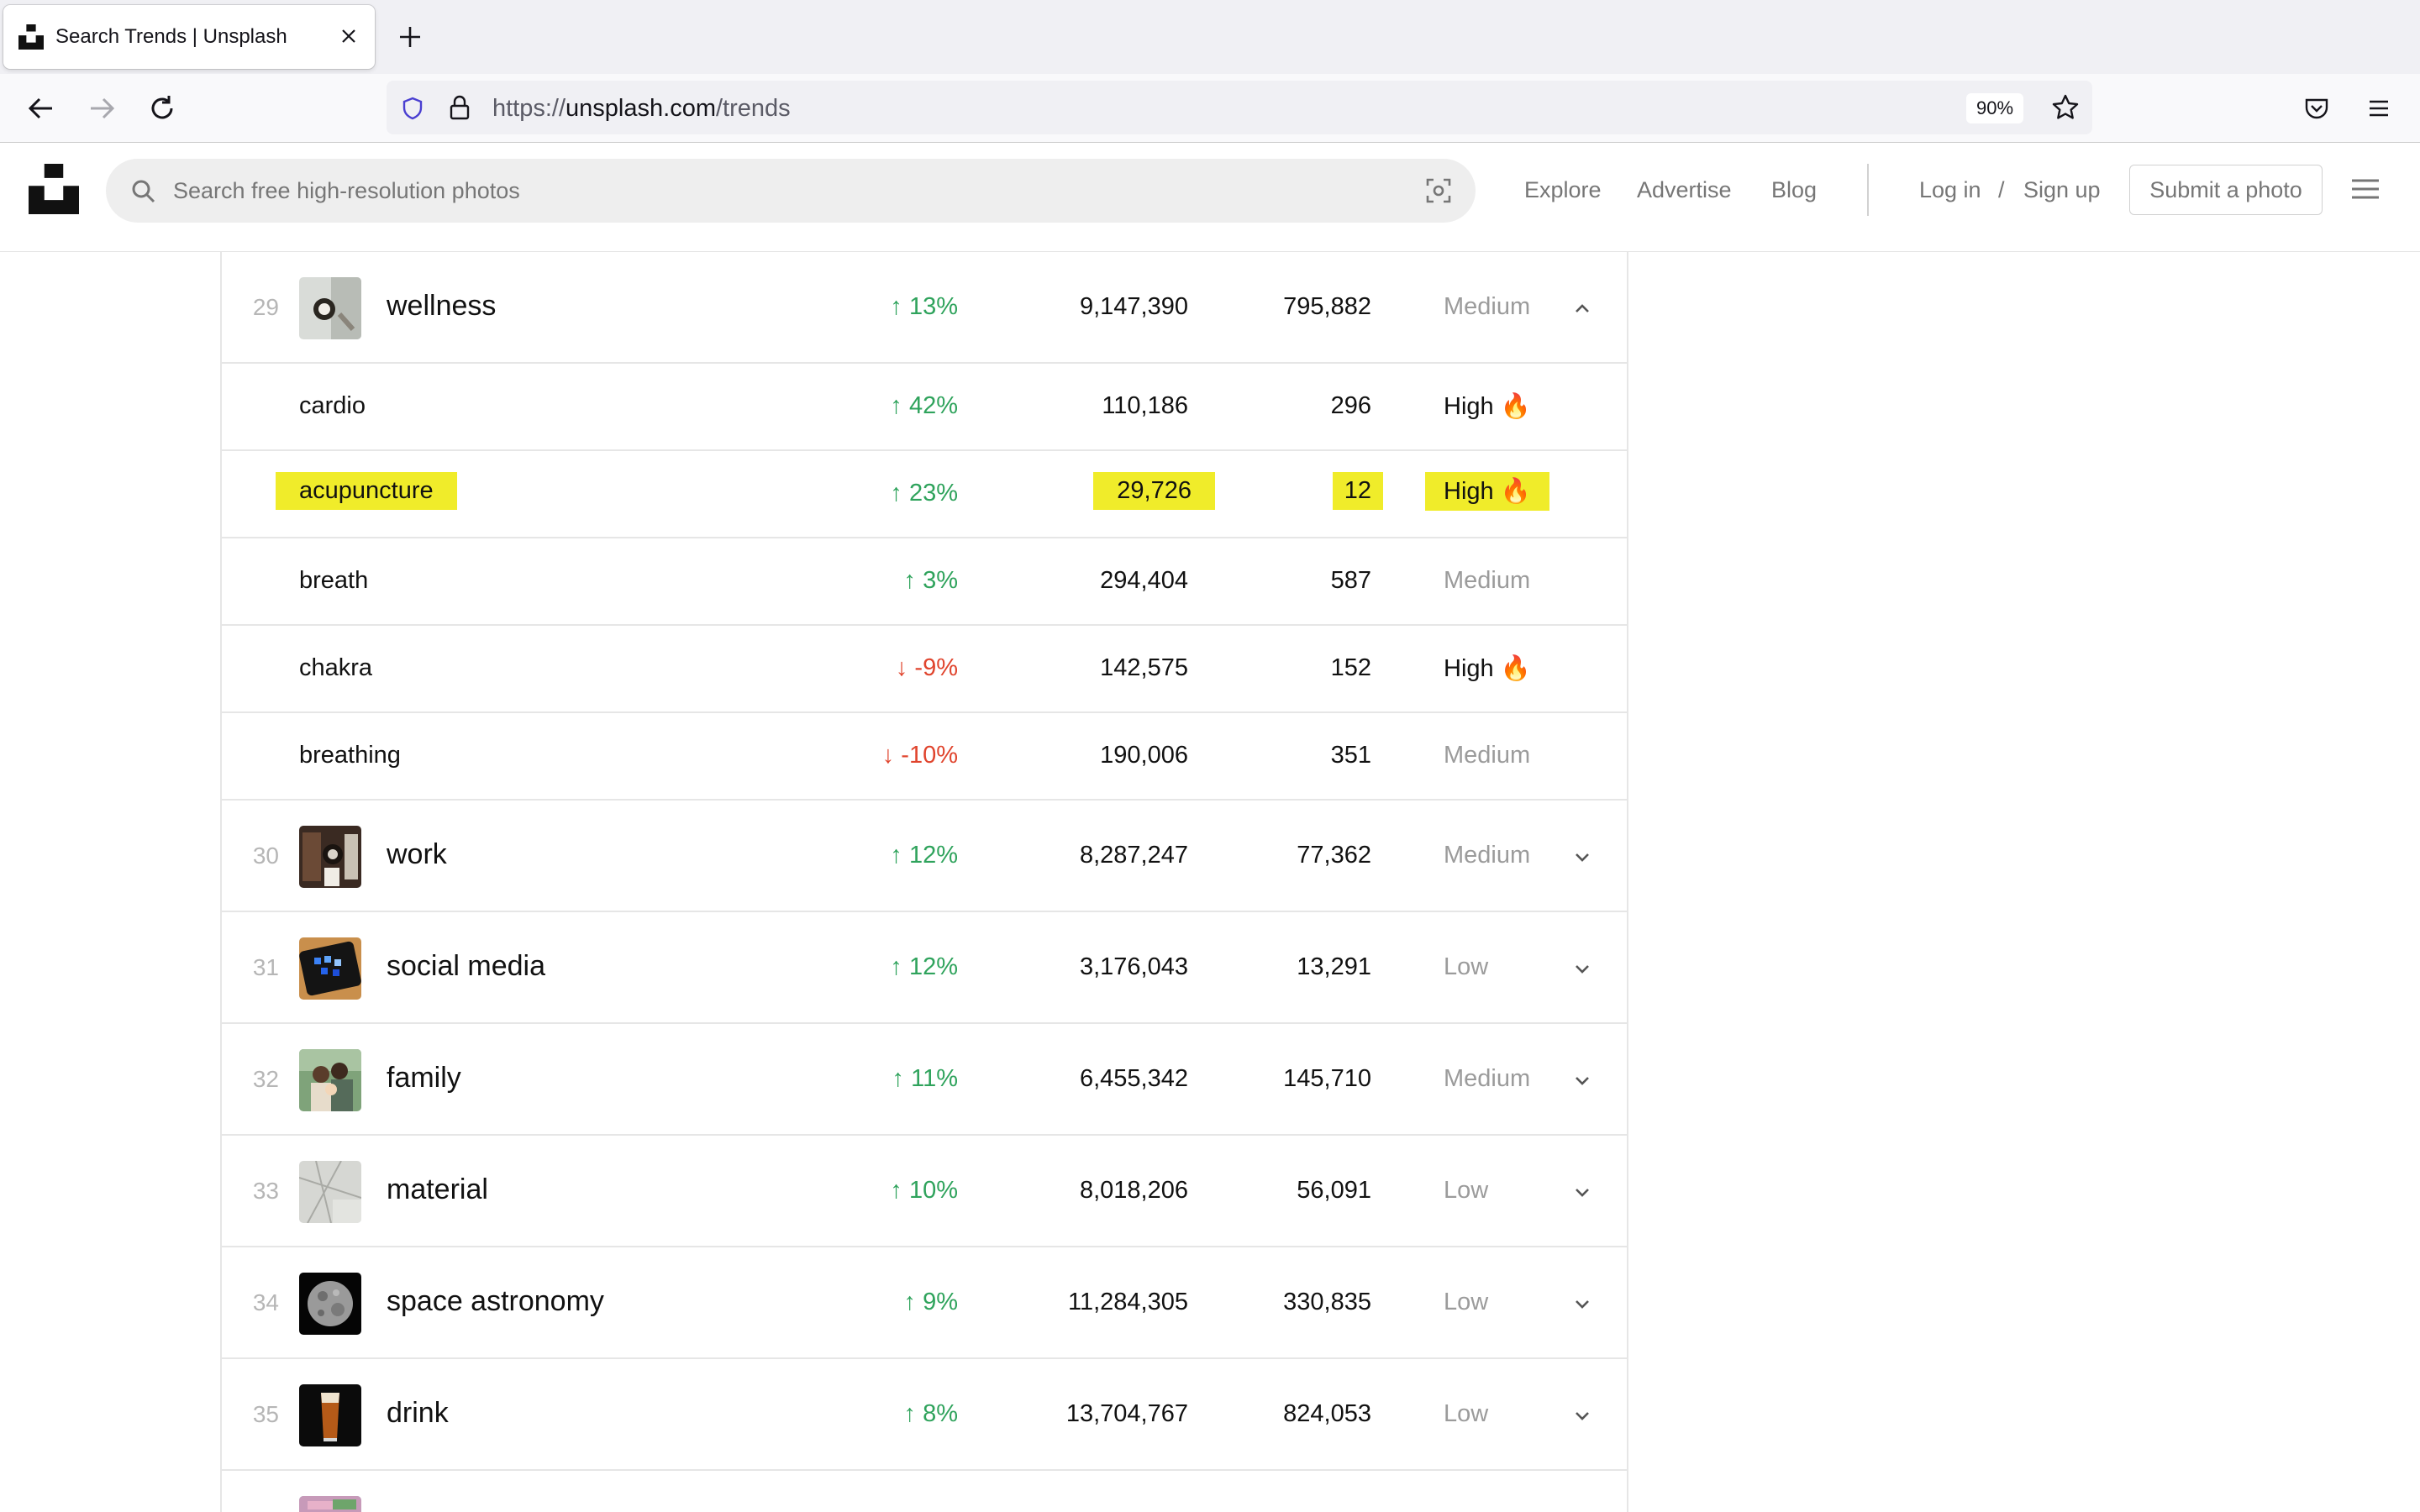  Describe the element at coordinates (333, 581) in the screenshot. I see `related-term-name: breath` at that location.